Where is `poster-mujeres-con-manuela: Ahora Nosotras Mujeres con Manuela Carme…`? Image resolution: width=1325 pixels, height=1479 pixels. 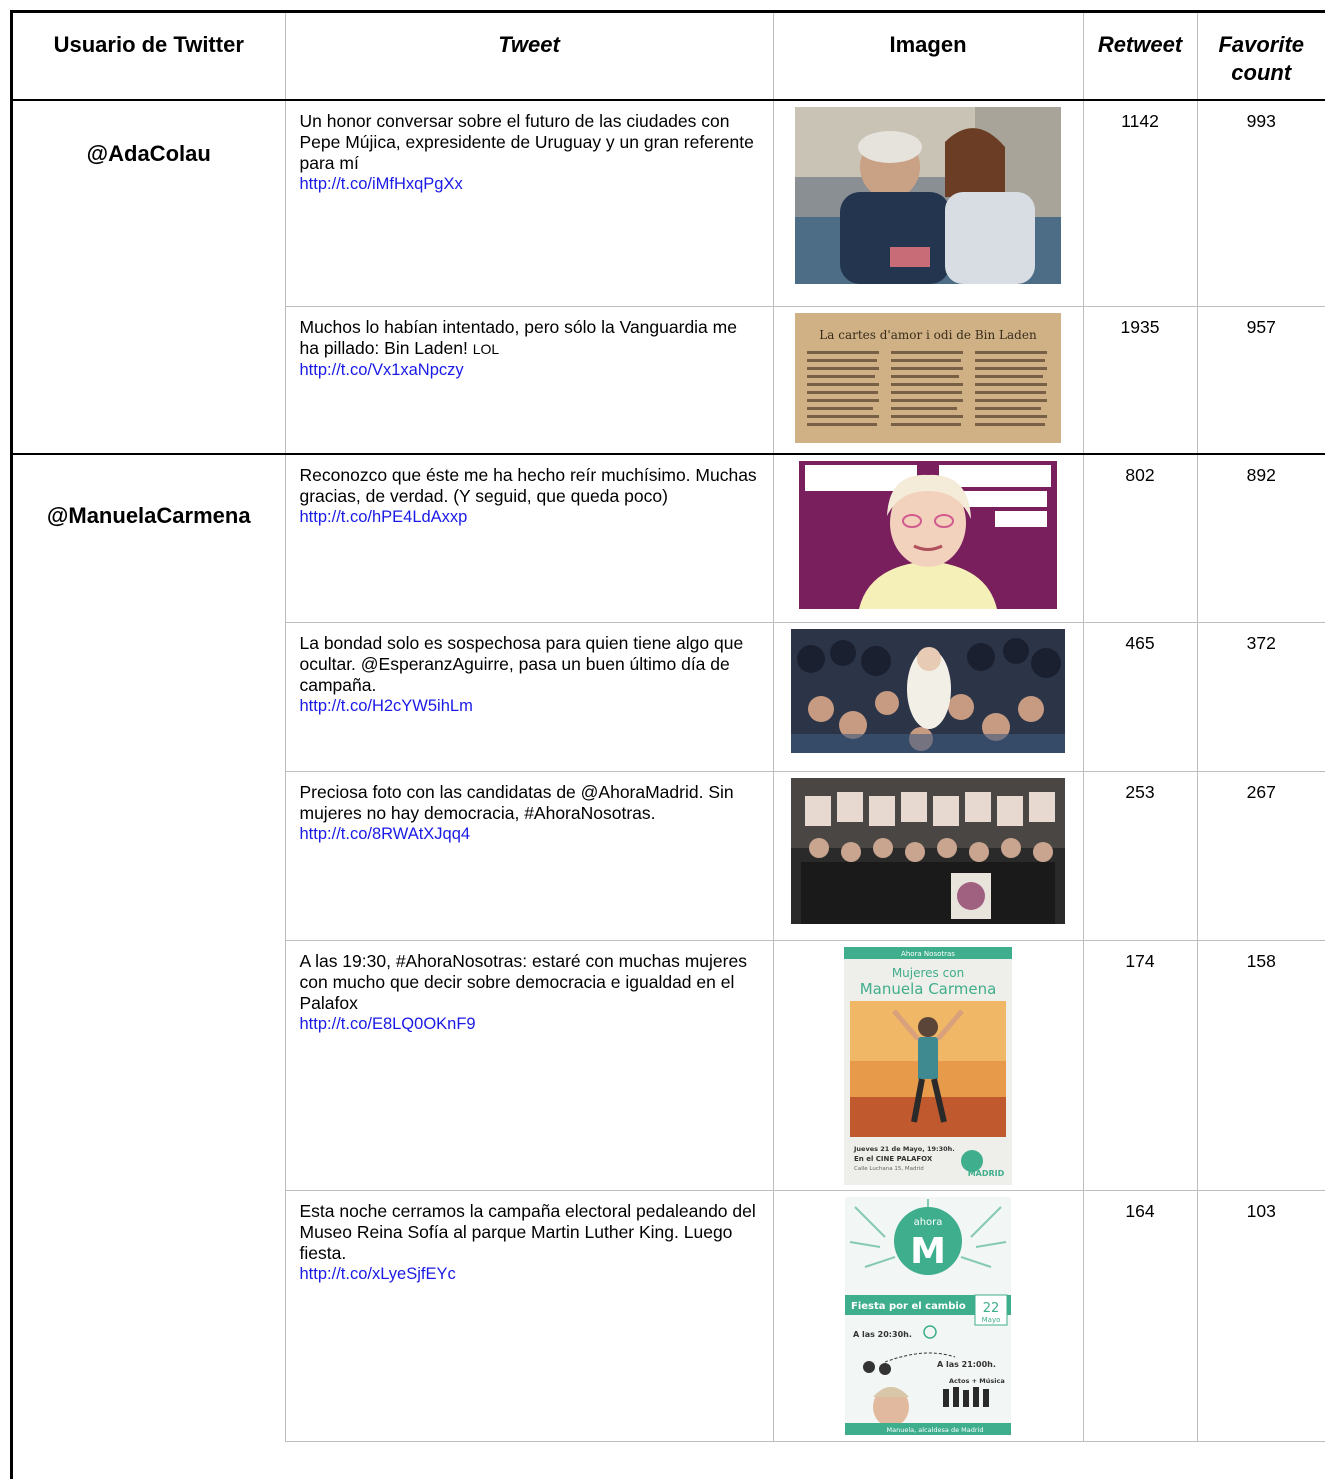 poster-mujeres-con-manuela: Ahora Nosotras Mujeres con Manuela Carme… is located at coordinates (928, 1065).